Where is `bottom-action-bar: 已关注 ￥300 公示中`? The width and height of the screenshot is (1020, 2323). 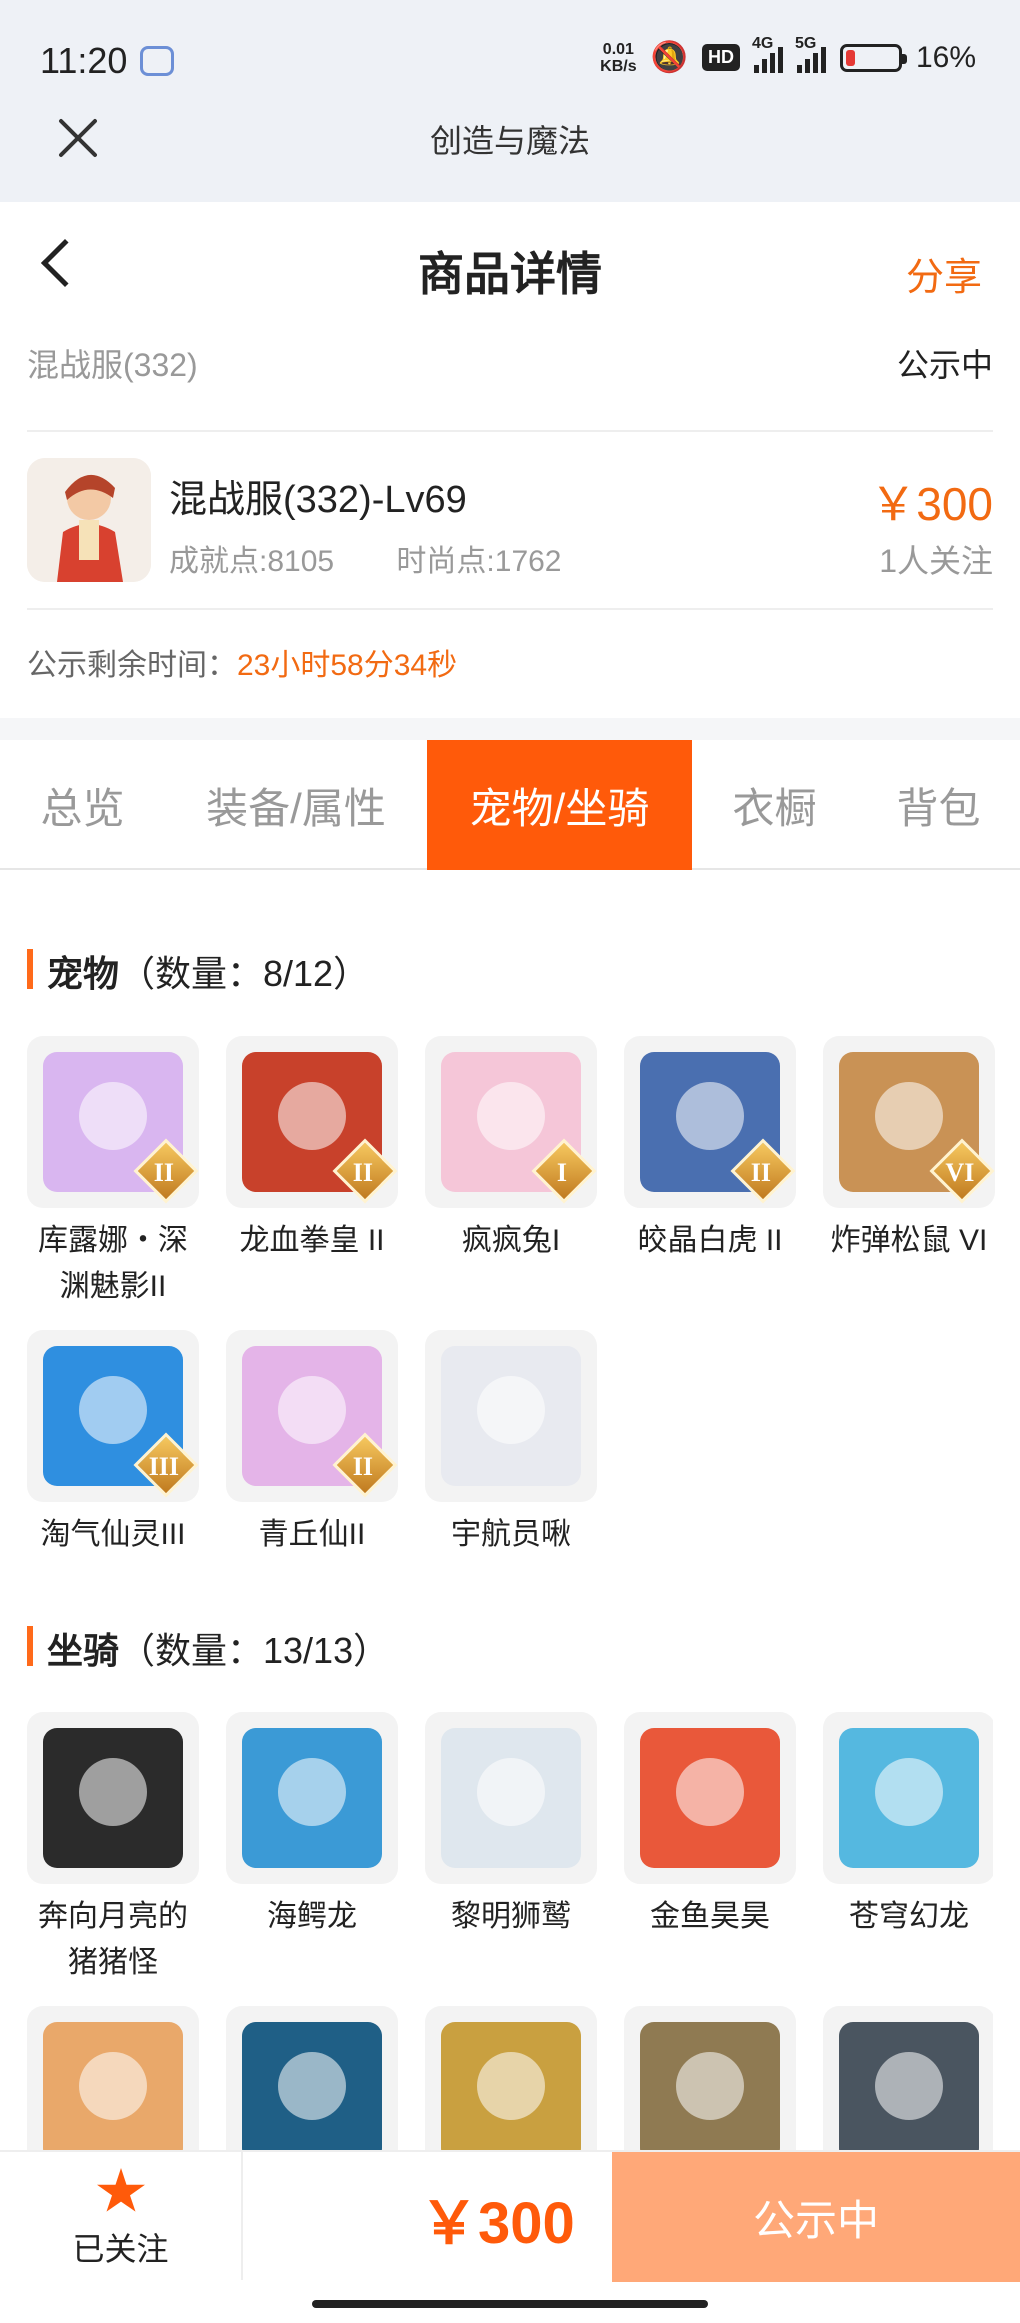 bottom-action-bar: 已关注 ￥300 公示中 is located at coordinates (510, 2216).